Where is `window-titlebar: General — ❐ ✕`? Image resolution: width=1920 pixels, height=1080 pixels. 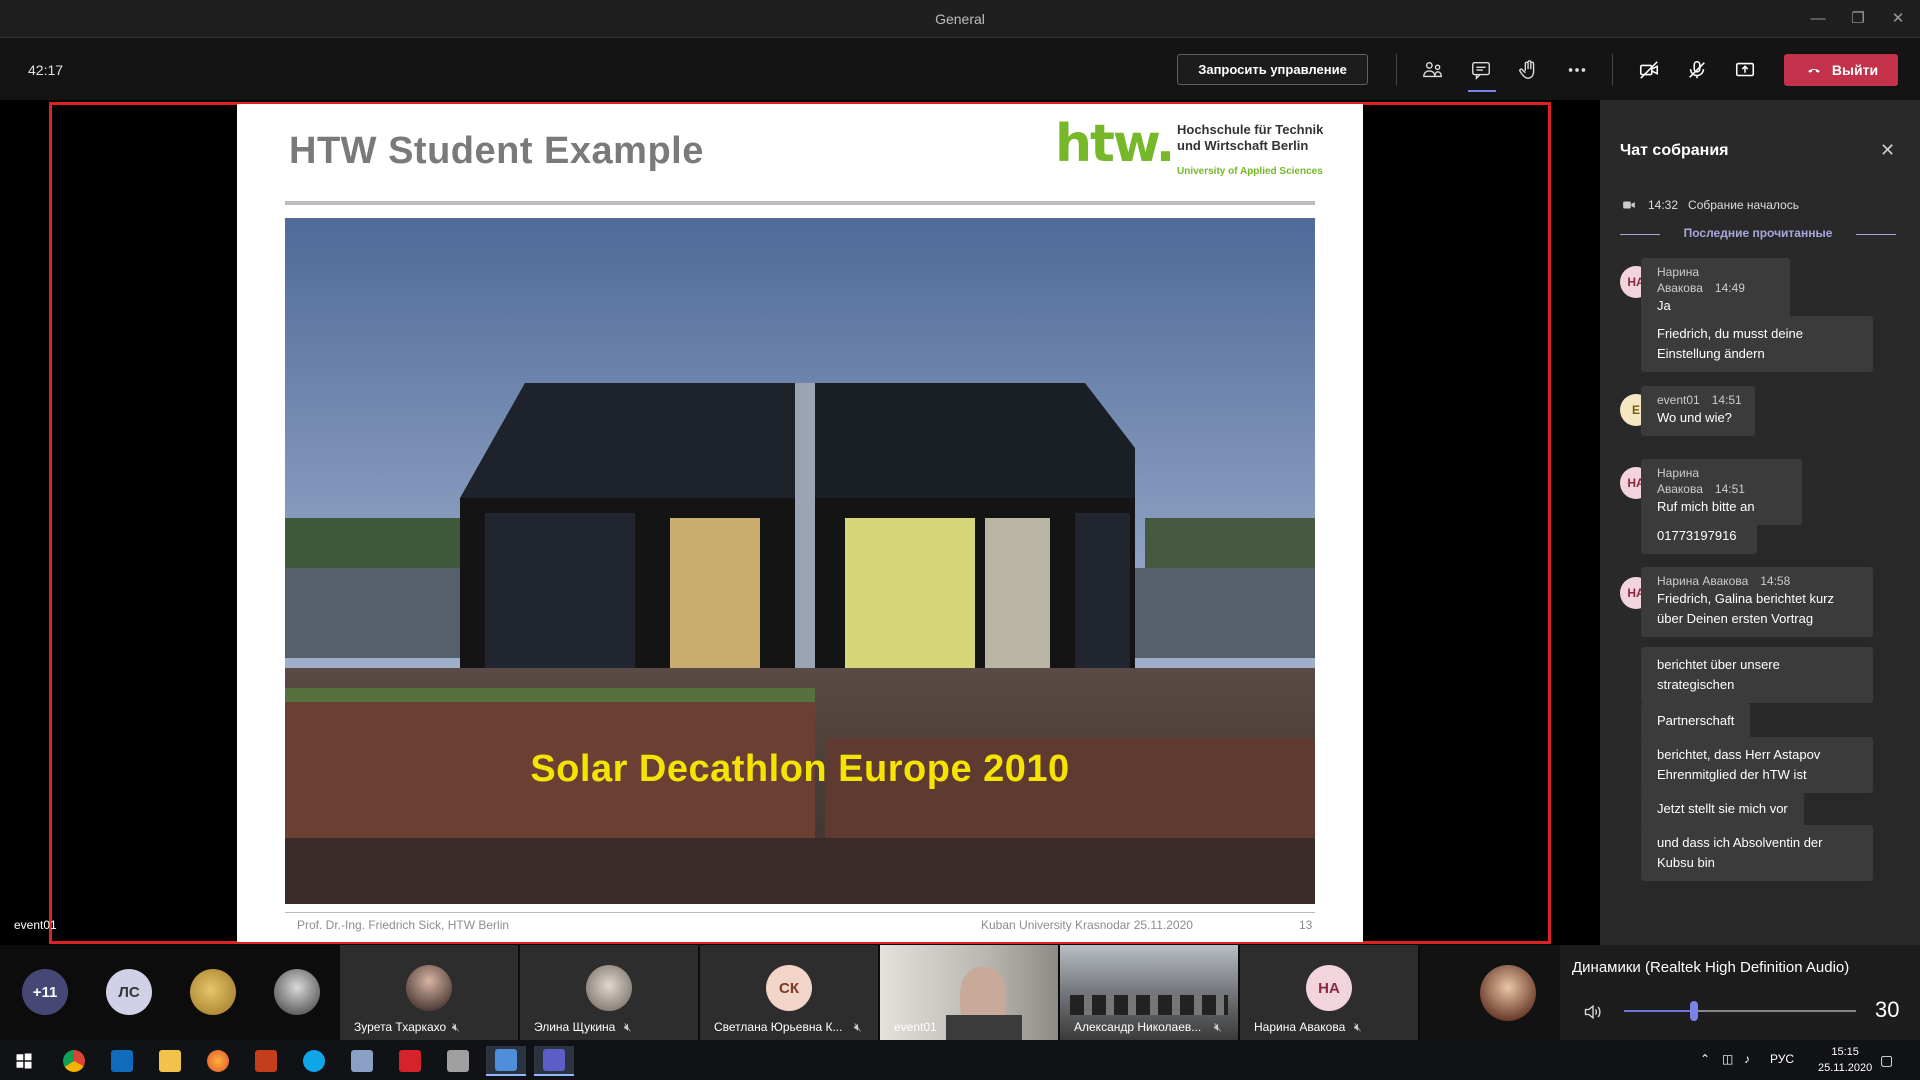
window-titlebar: General — ❐ ✕ is located at coordinates (960, 19).